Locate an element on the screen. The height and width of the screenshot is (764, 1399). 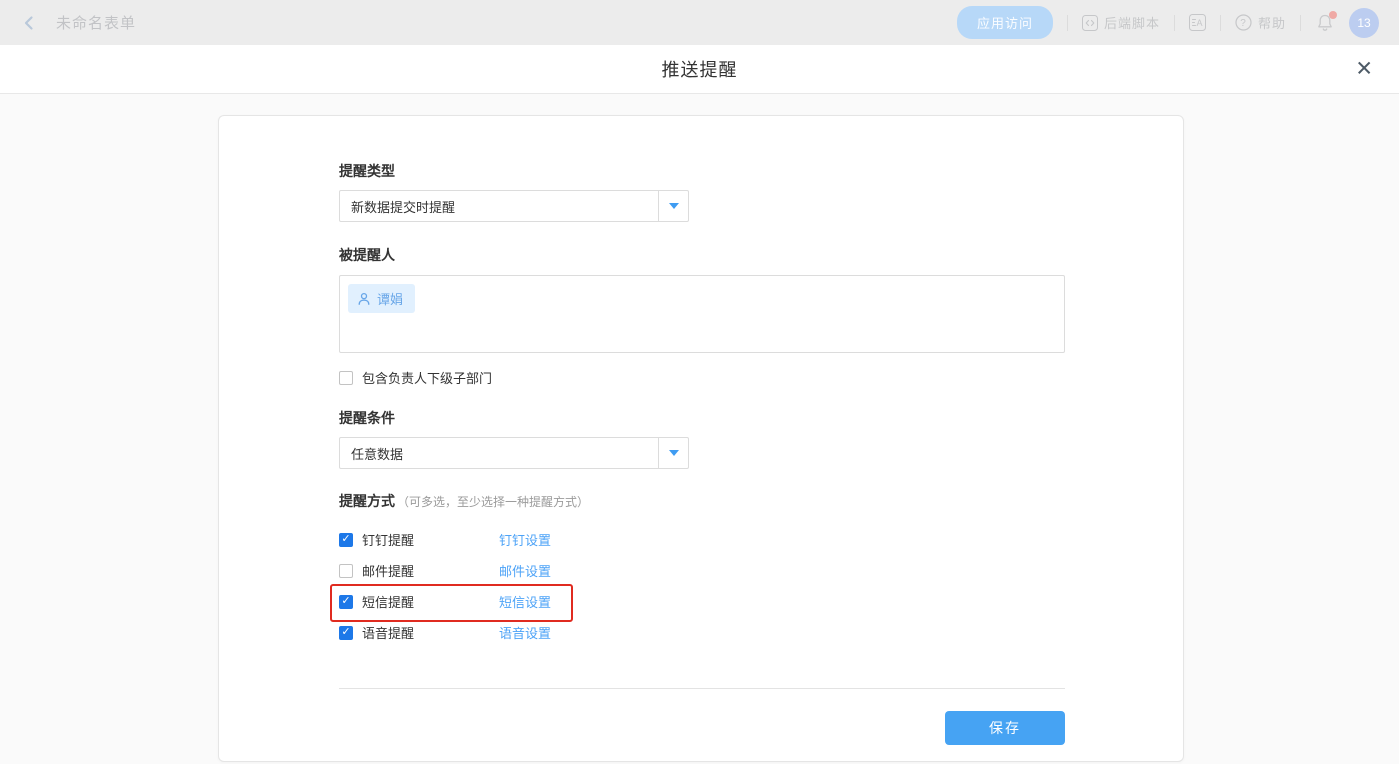
footer-divider is located at coordinates (702, 688).